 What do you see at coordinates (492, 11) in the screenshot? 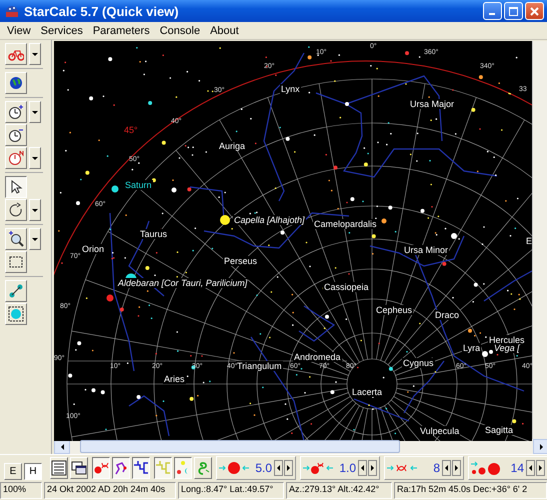
I see `minimize-button` at bounding box center [492, 11].